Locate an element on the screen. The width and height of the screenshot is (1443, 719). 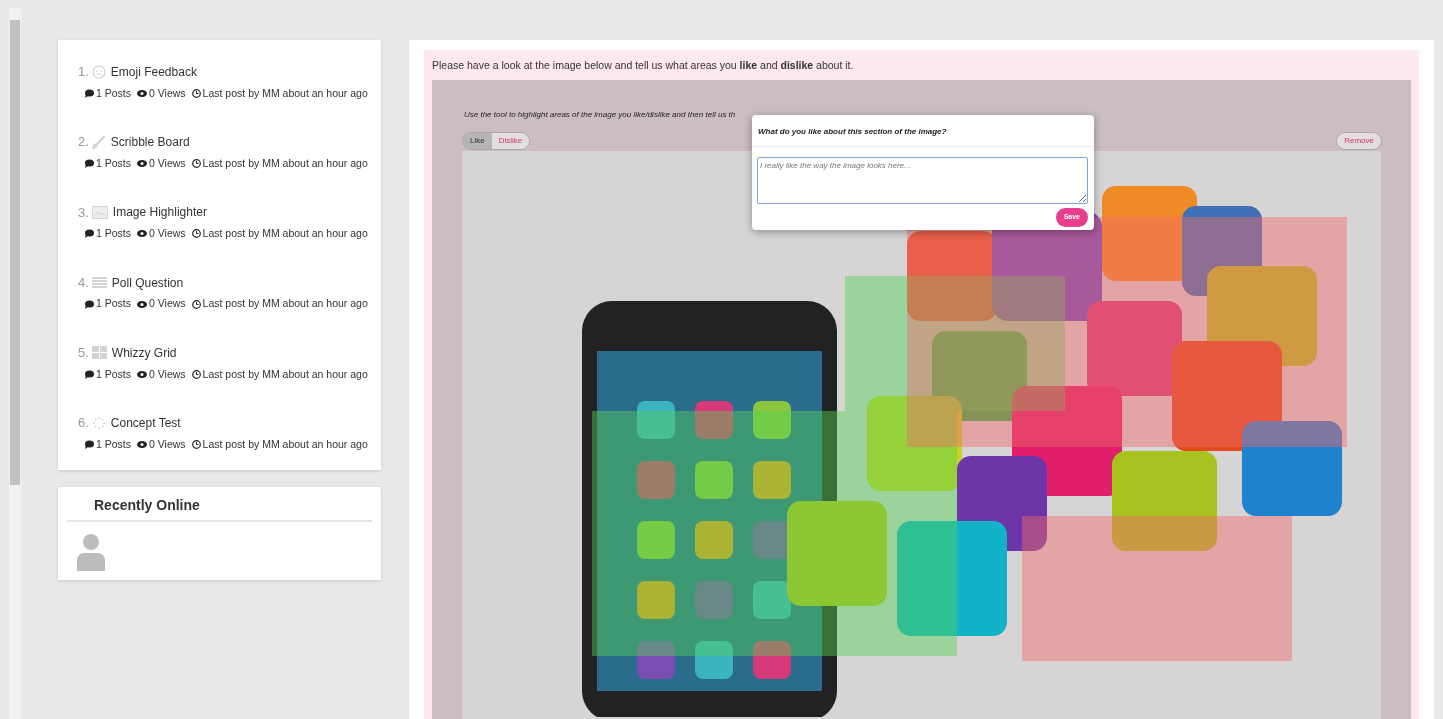
topic-title: Whizzy Grid is located at coordinates (144, 352).